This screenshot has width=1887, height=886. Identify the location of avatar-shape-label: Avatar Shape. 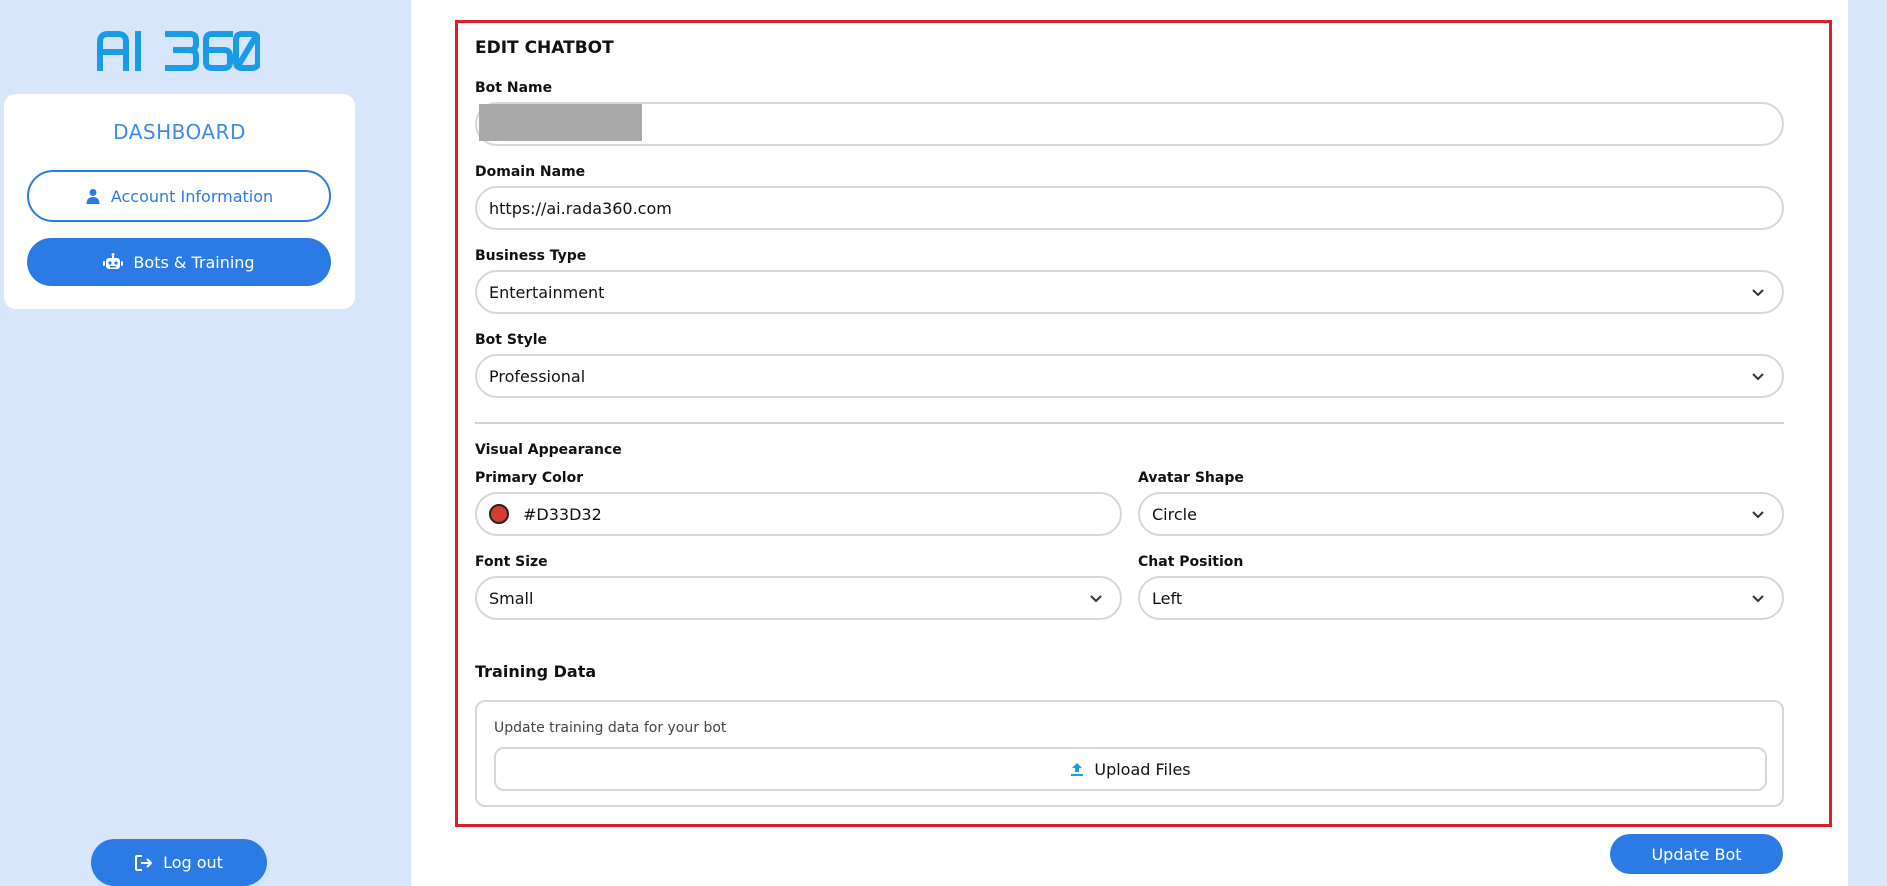
(1191, 478).